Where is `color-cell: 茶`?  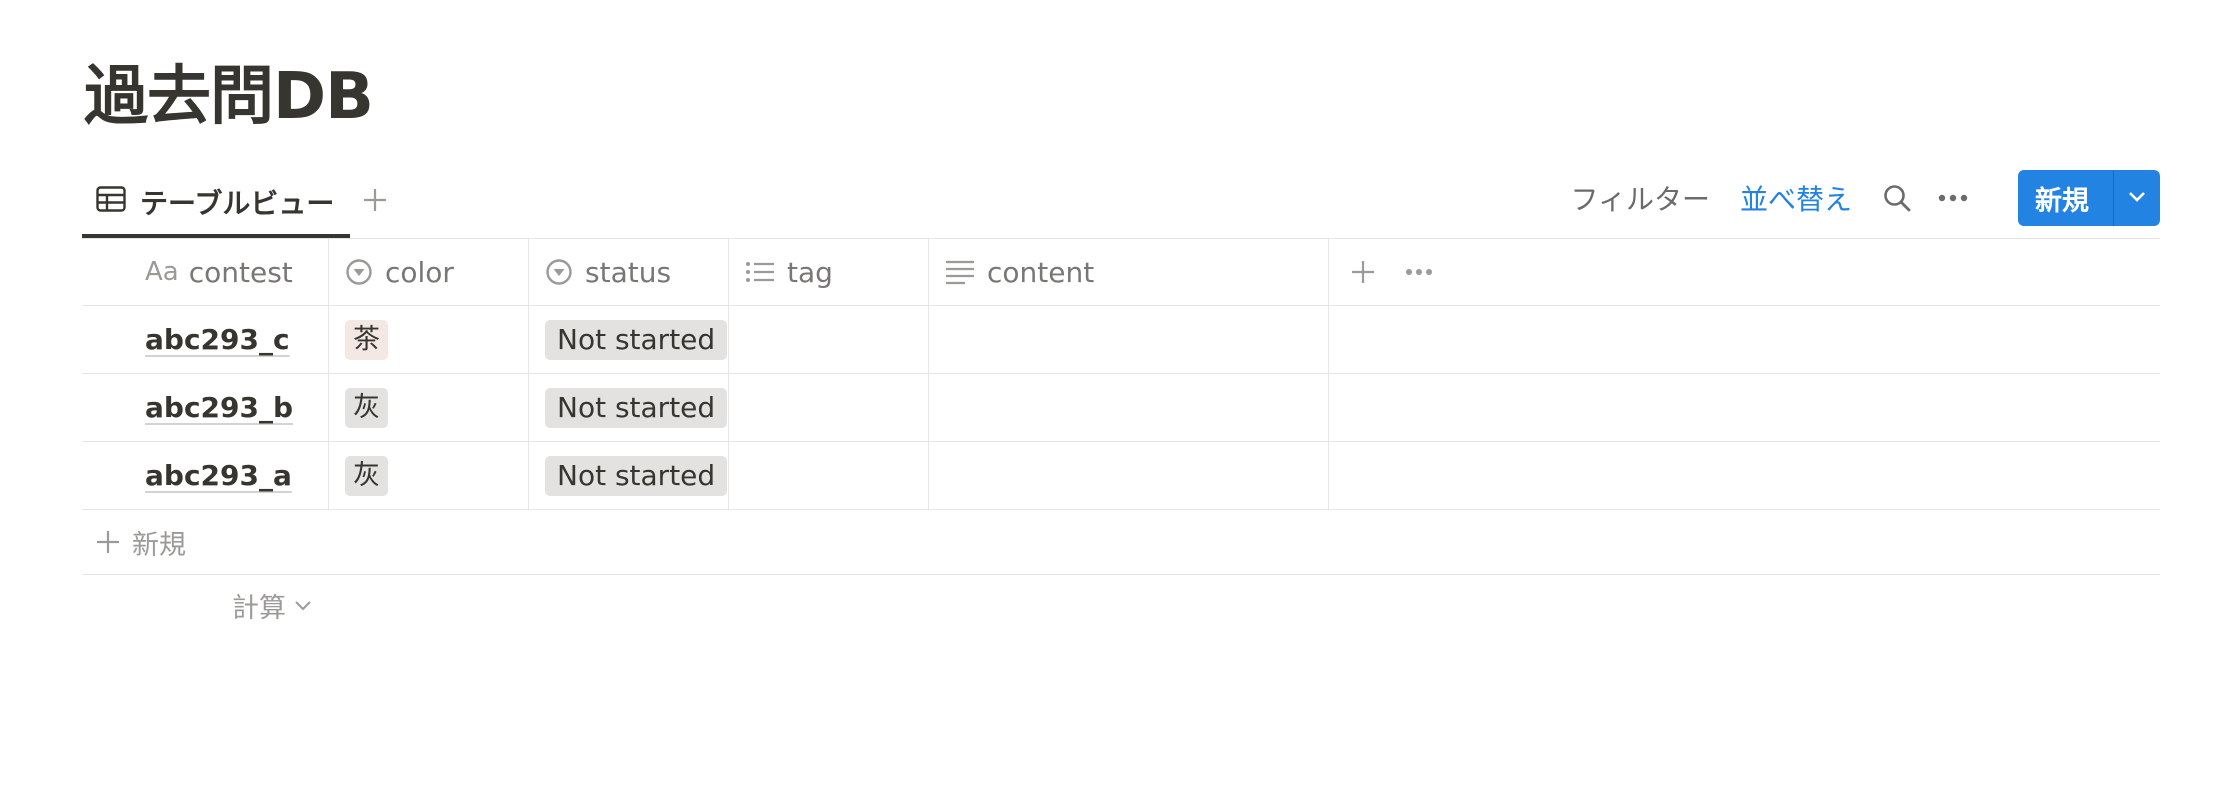 color-cell: 茶 is located at coordinates (429, 339).